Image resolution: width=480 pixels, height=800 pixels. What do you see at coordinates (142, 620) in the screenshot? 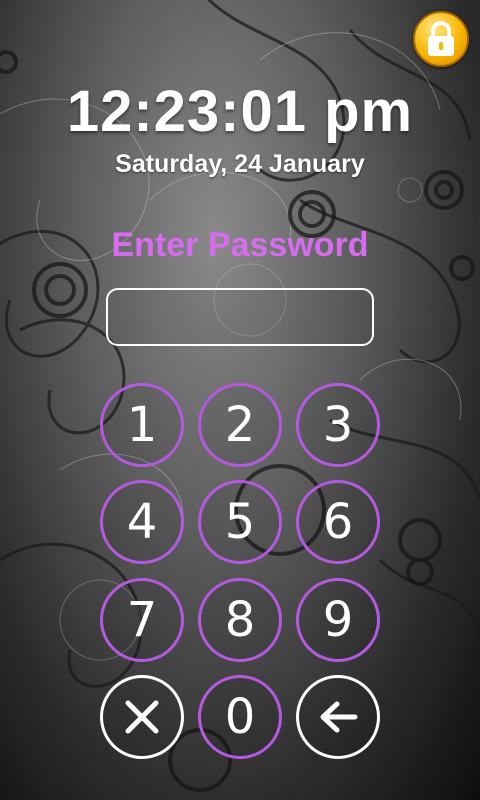
I see `key-7: 7` at bounding box center [142, 620].